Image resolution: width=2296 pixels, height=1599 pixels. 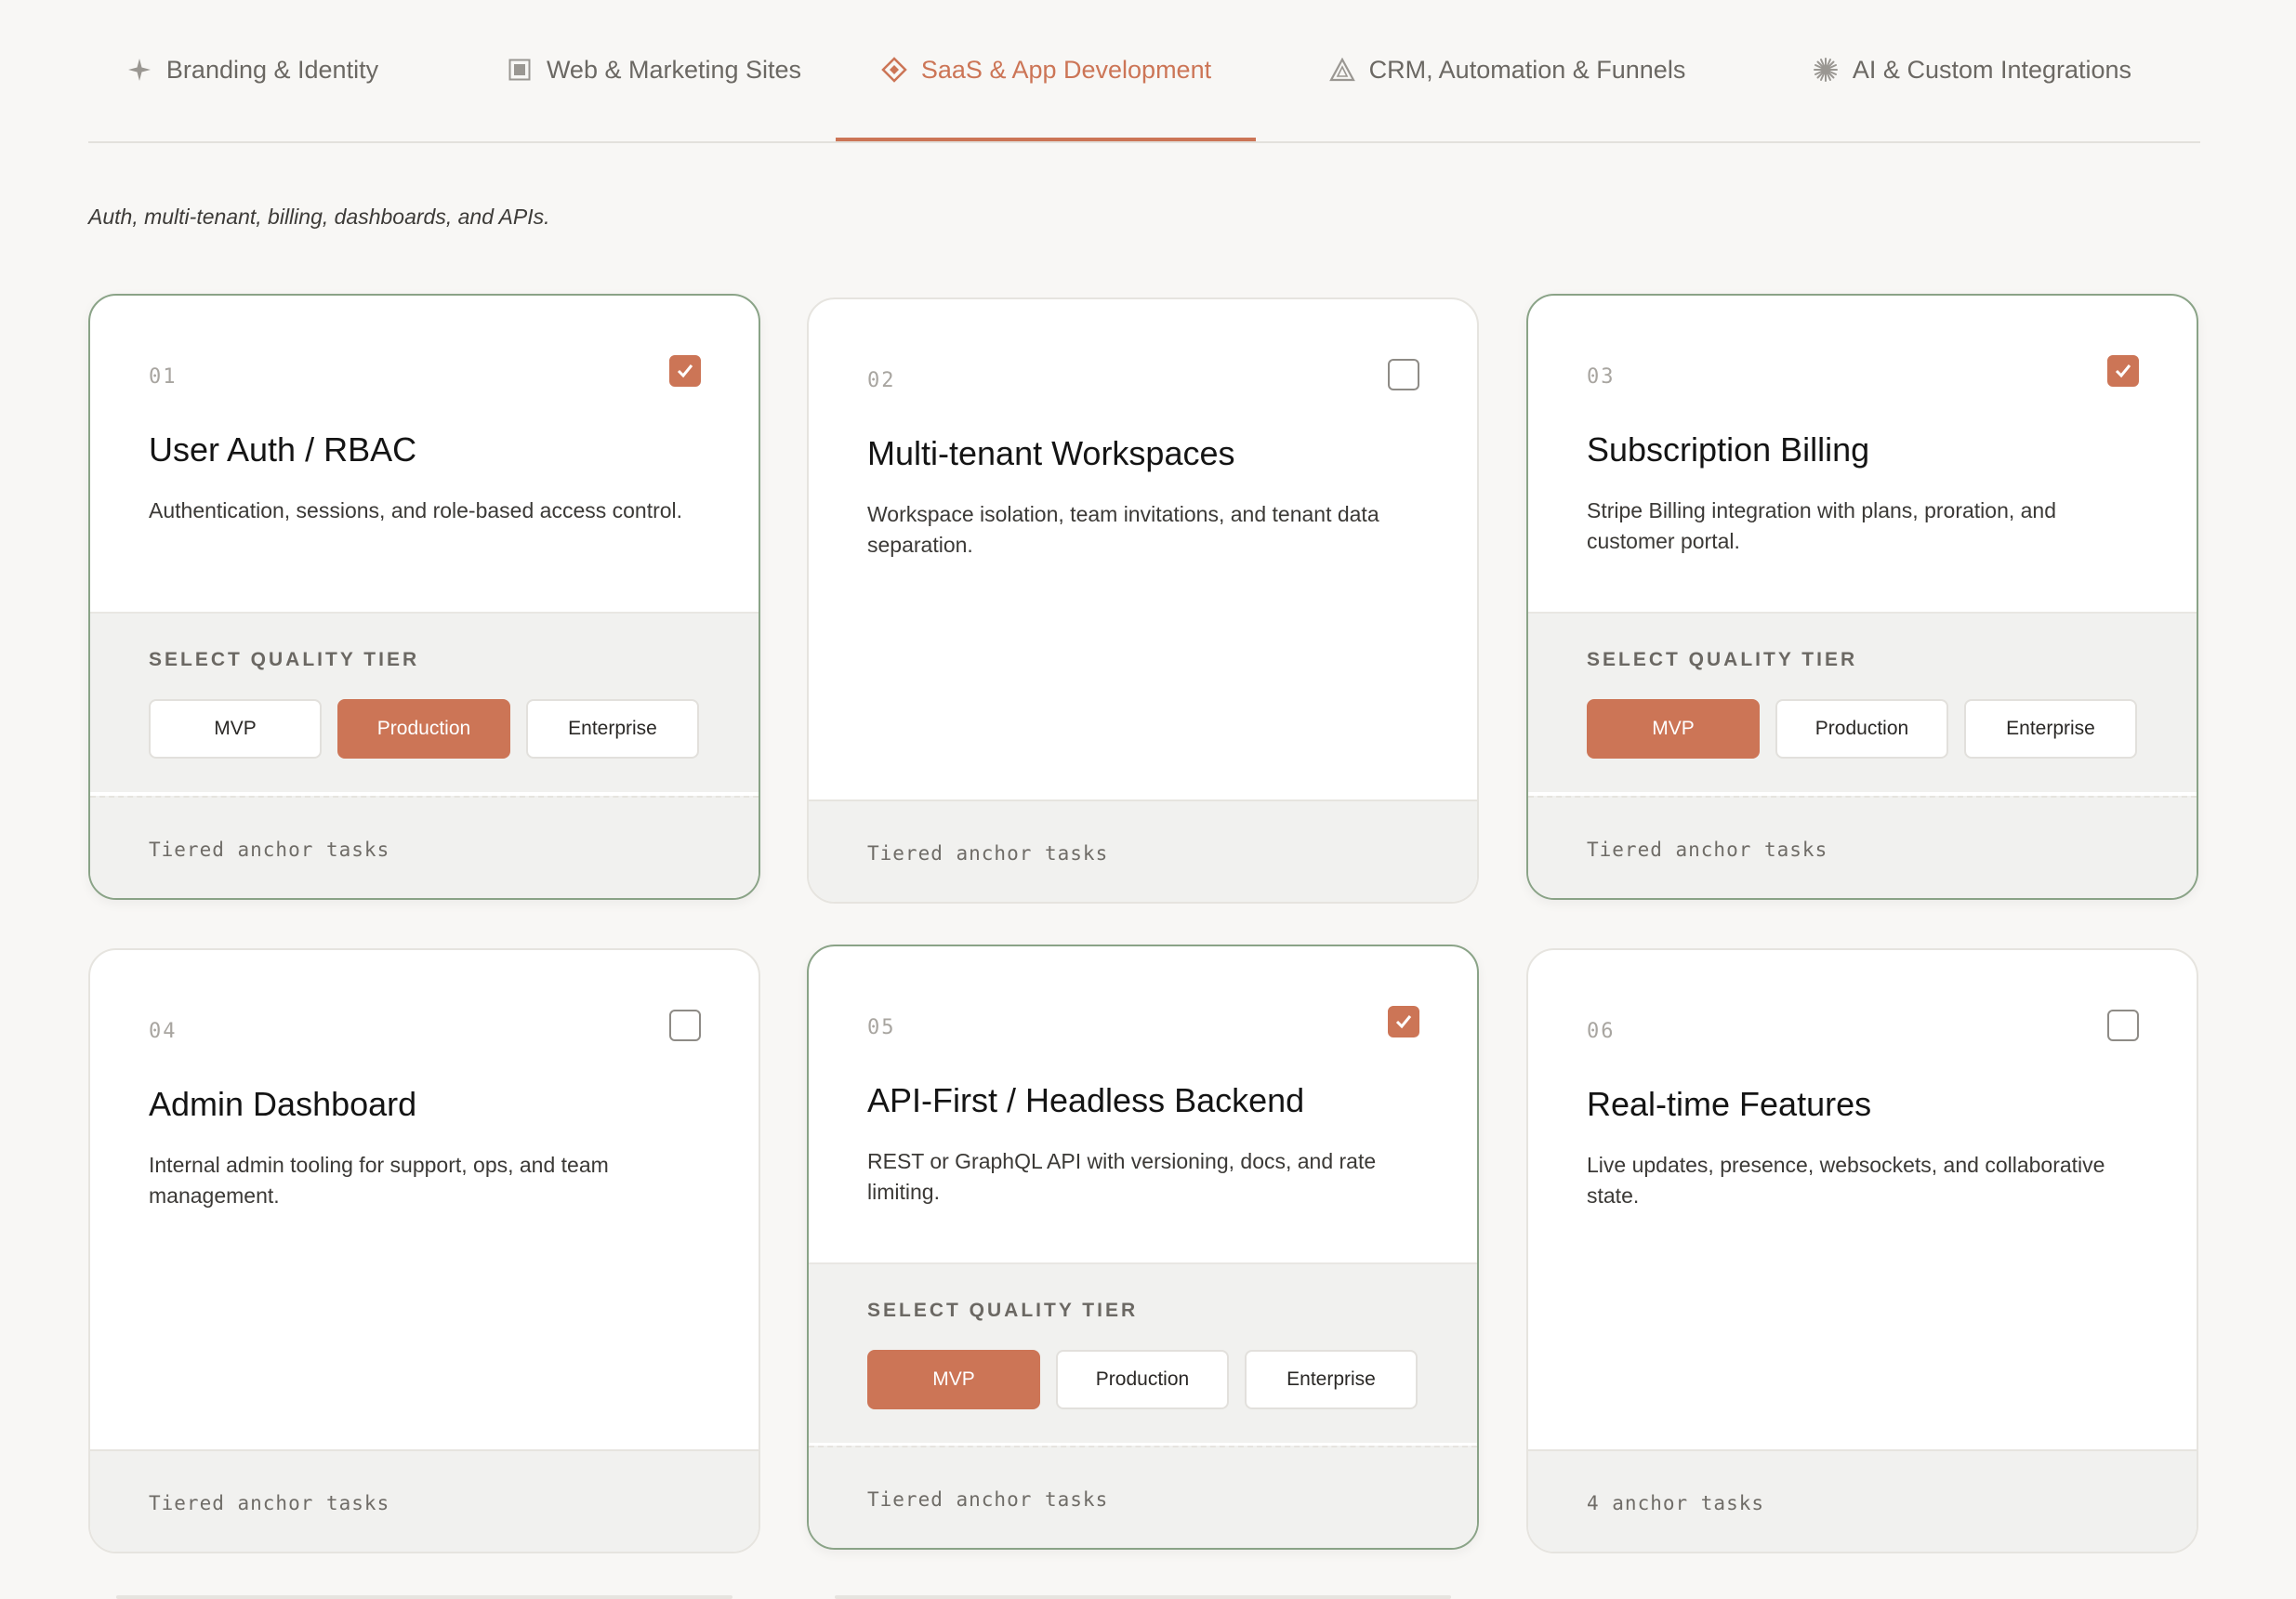 What do you see at coordinates (163, 377) in the screenshot?
I see `card-number: 01` at bounding box center [163, 377].